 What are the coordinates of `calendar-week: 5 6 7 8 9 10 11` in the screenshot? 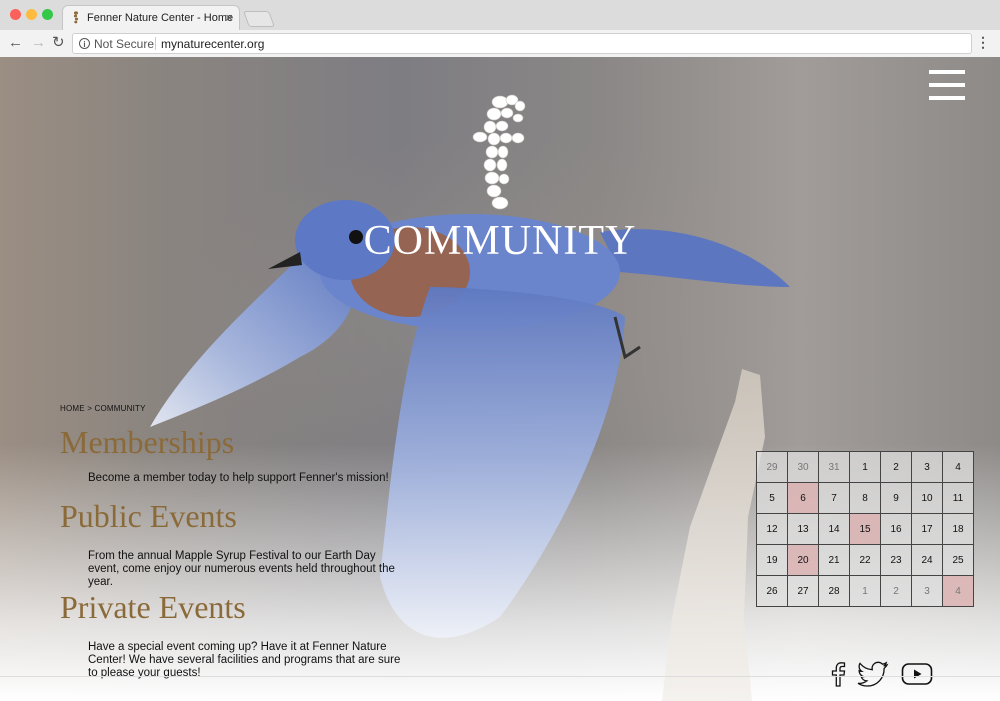 It's located at (865, 498).